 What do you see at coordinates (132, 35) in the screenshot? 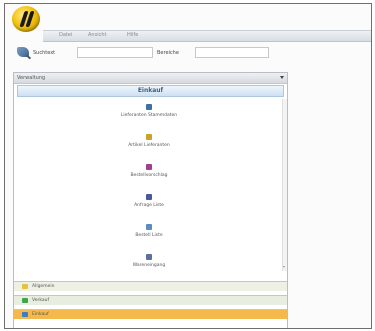
I see `menu-item-help: Hilfe` at bounding box center [132, 35].